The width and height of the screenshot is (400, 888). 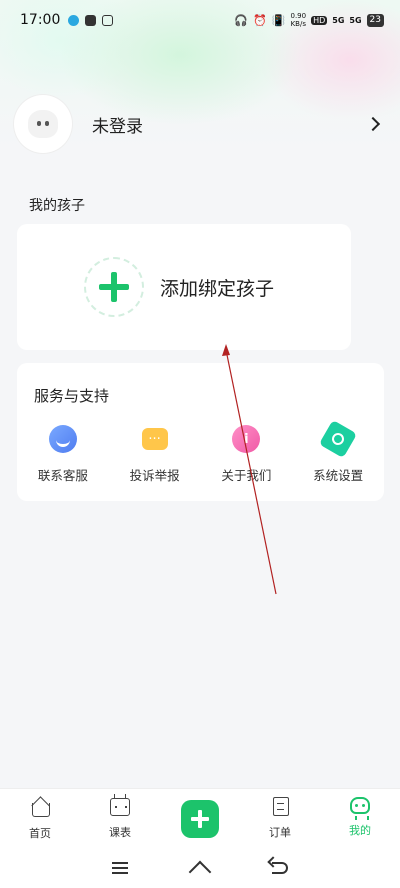 What do you see at coordinates (373, 124) in the screenshot?
I see `chevron-right-icon` at bounding box center [373, 124].